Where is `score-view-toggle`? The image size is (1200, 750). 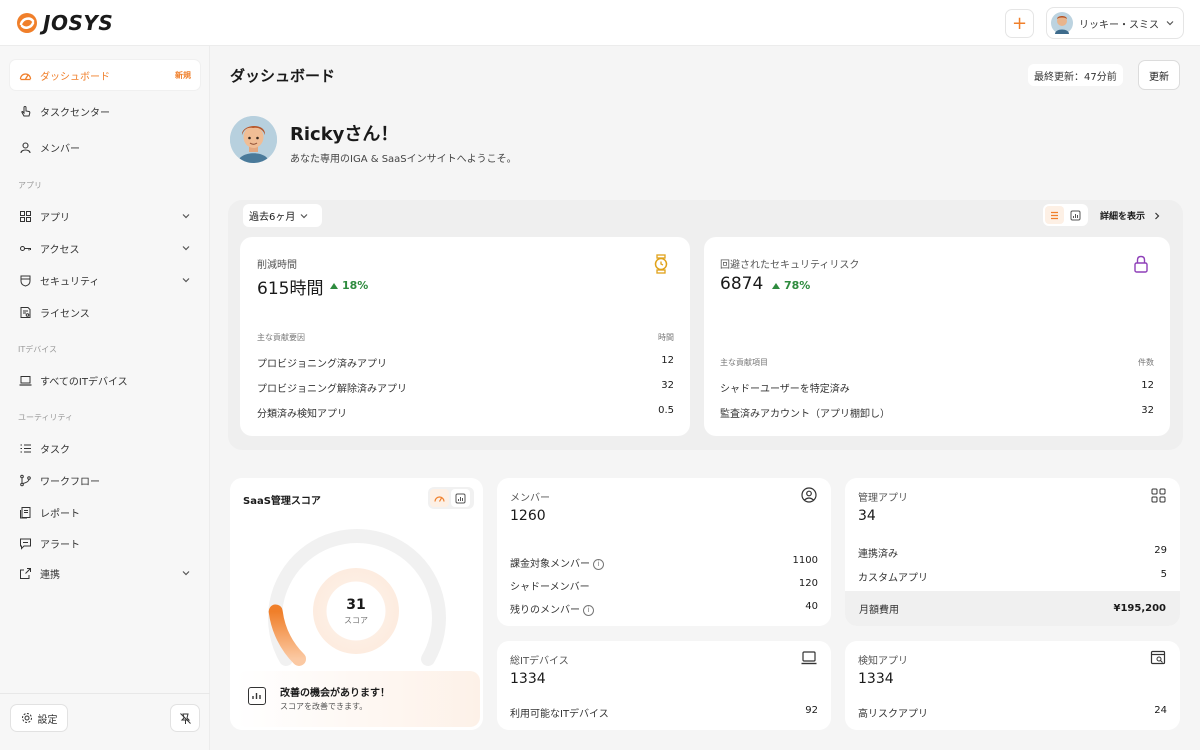 score-view-toggle is located at coordinates (451, 498).